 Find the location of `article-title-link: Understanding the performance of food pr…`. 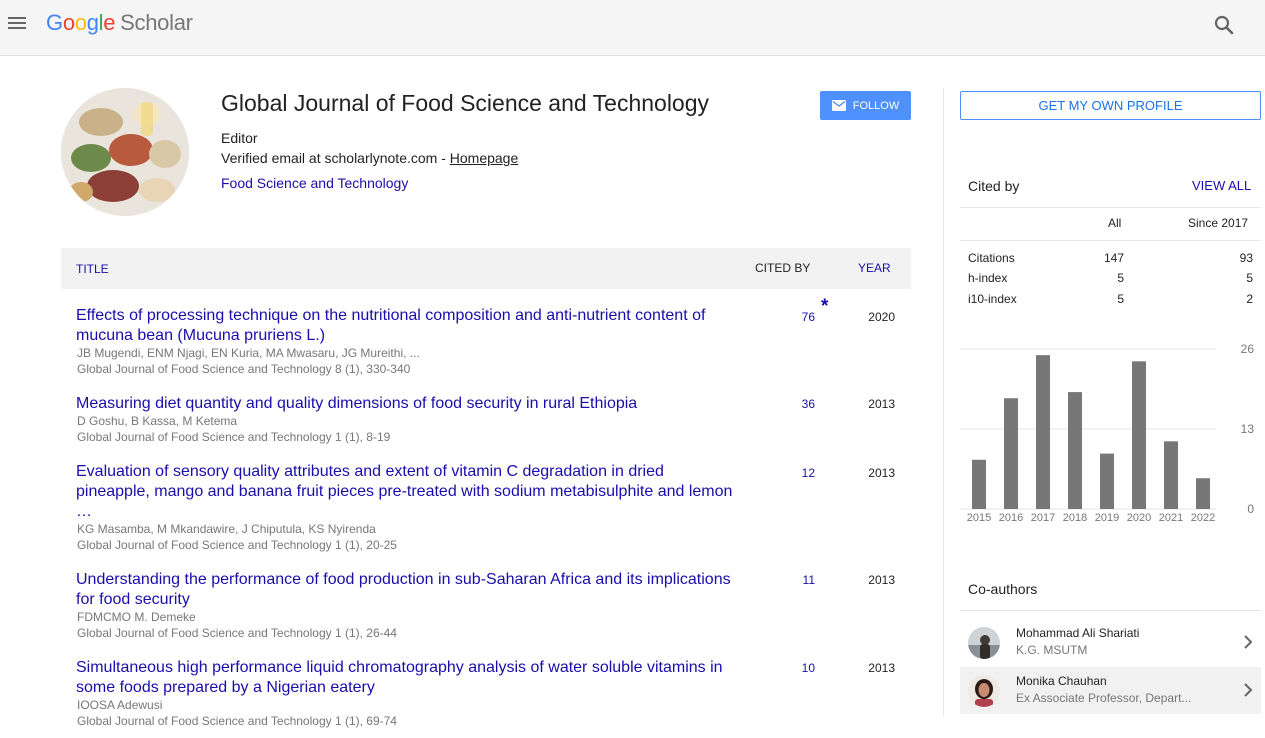

article-title-link: Understanding the performance of food pr… is located at coordinates (408, 590).